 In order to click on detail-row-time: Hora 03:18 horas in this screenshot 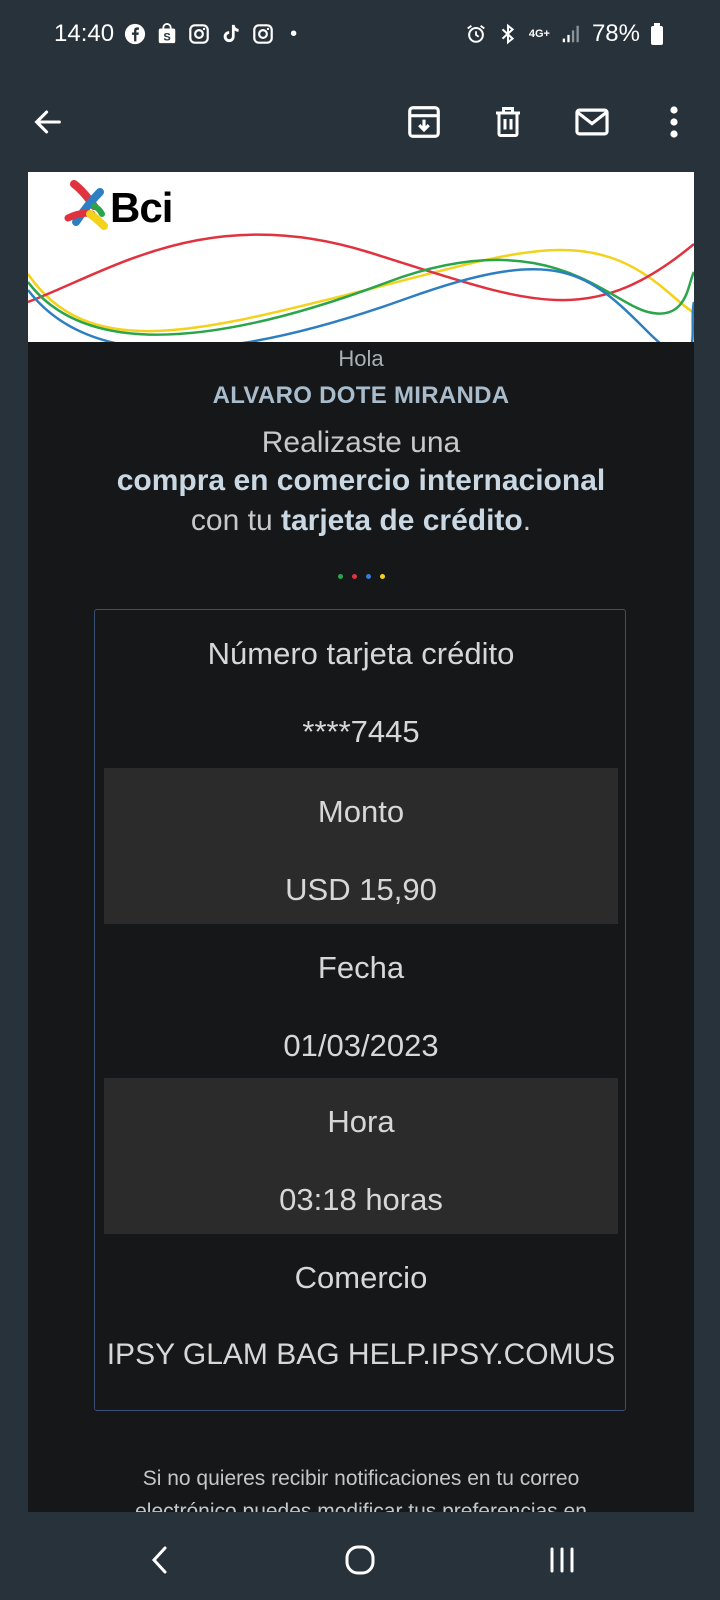, I will do `click(361, 1156)`.